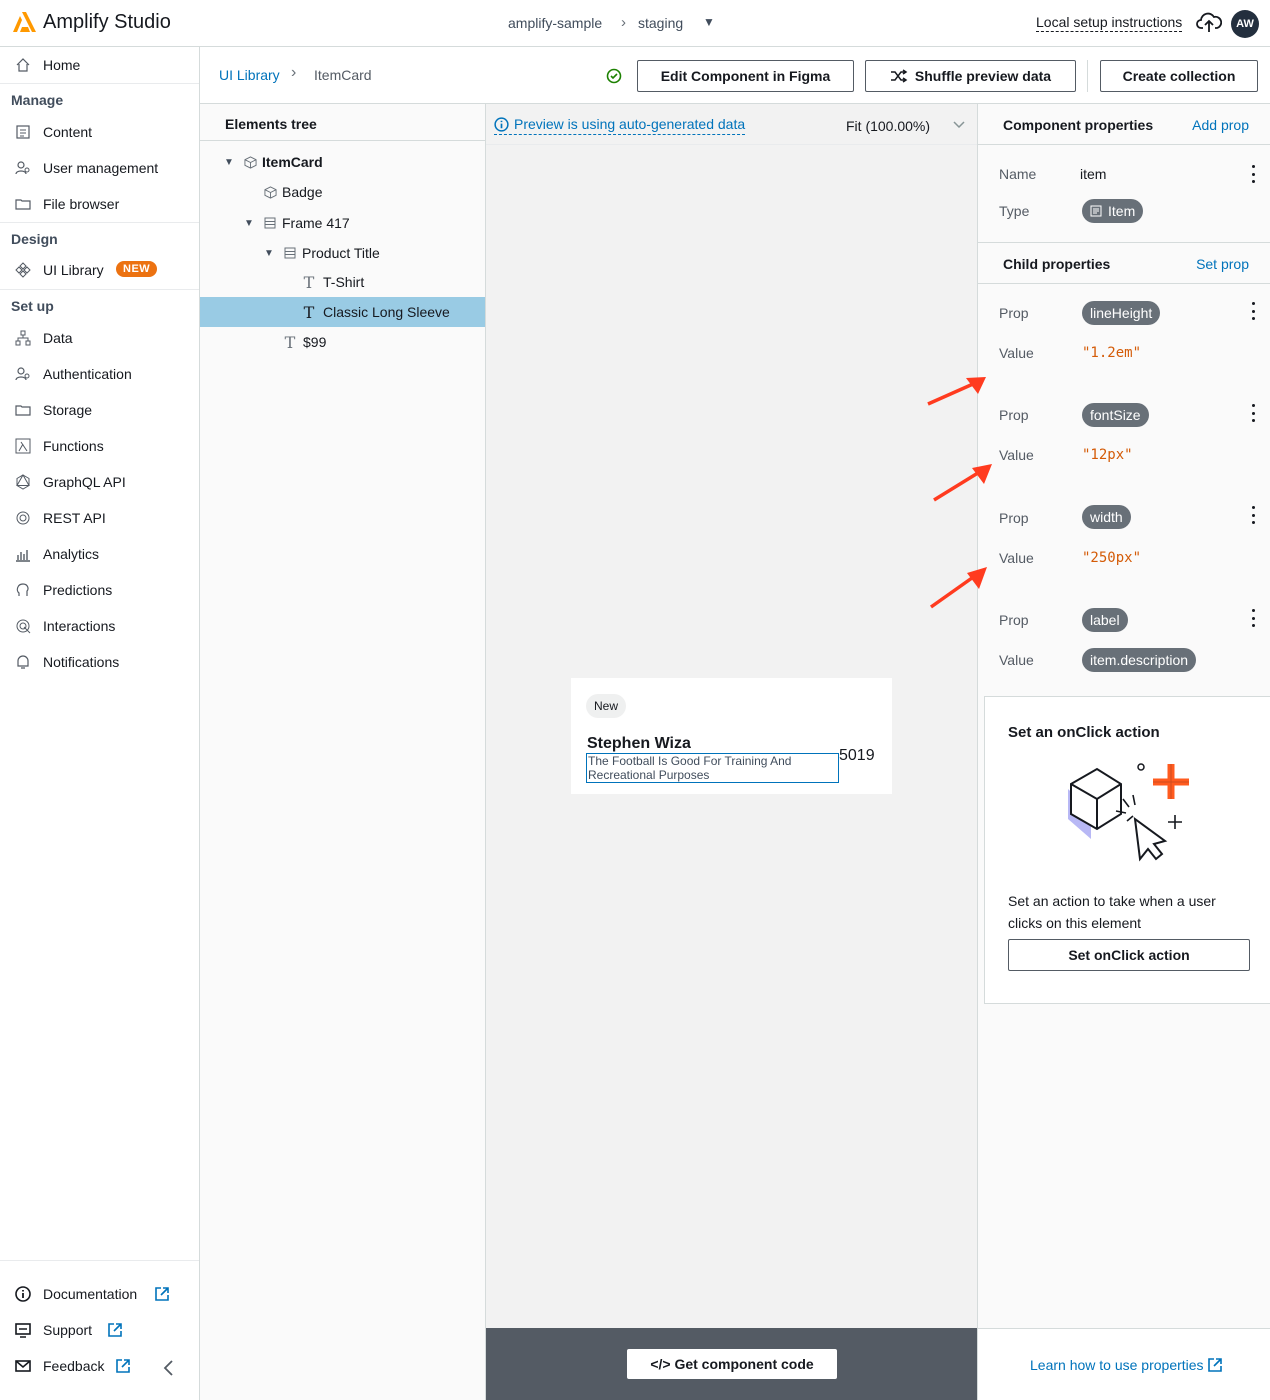  What do you see at coordinates (1179, 76) in the screenshot?
I see `create-collection-button: Create collection` at bounding box center [1179, 76].